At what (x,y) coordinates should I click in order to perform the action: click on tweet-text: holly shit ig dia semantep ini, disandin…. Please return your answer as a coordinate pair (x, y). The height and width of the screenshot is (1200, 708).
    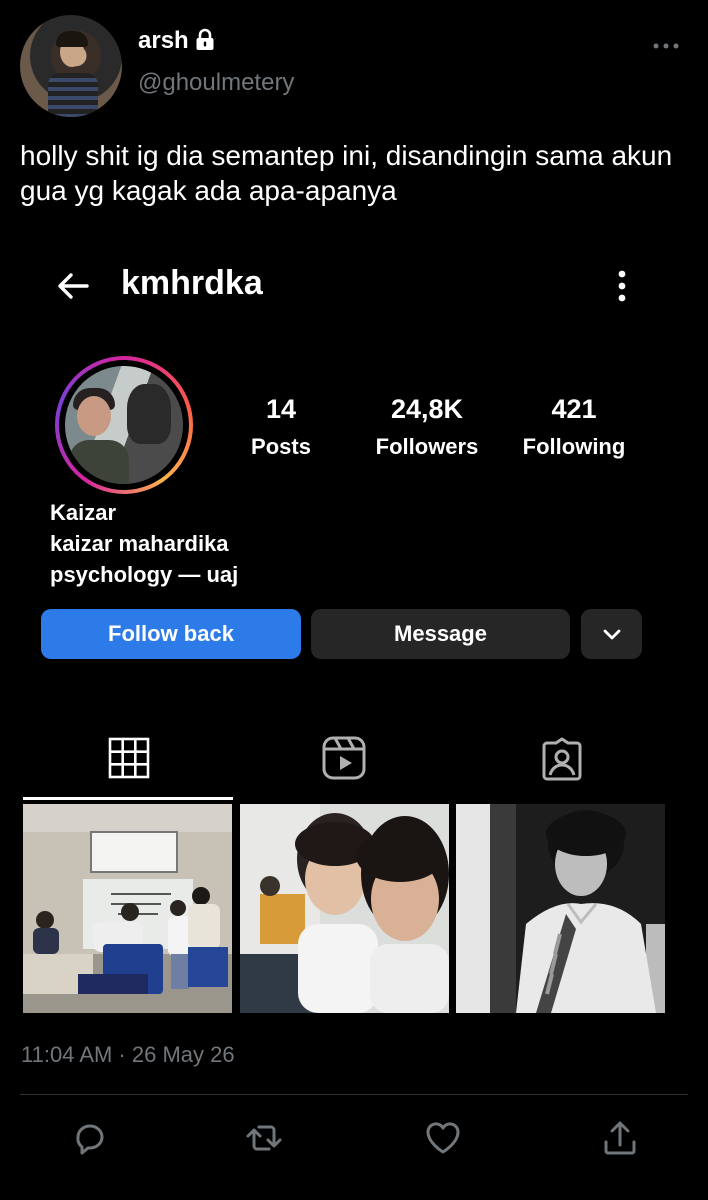
    Looking at the image, I should click on (346, 173).